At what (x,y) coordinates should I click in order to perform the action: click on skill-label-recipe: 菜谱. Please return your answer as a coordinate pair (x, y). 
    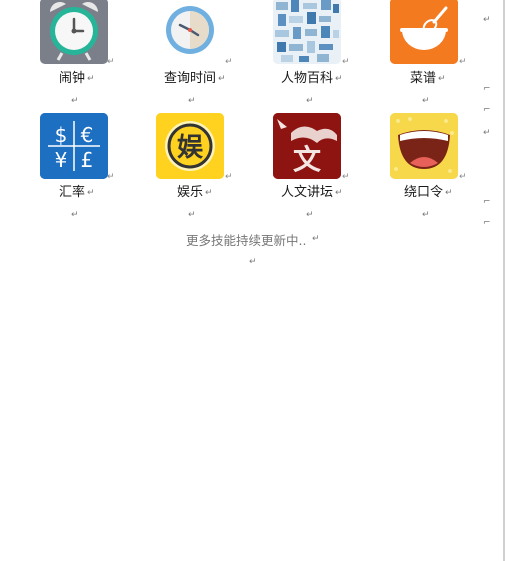
    Looking at the image, I should click on (423, 78).